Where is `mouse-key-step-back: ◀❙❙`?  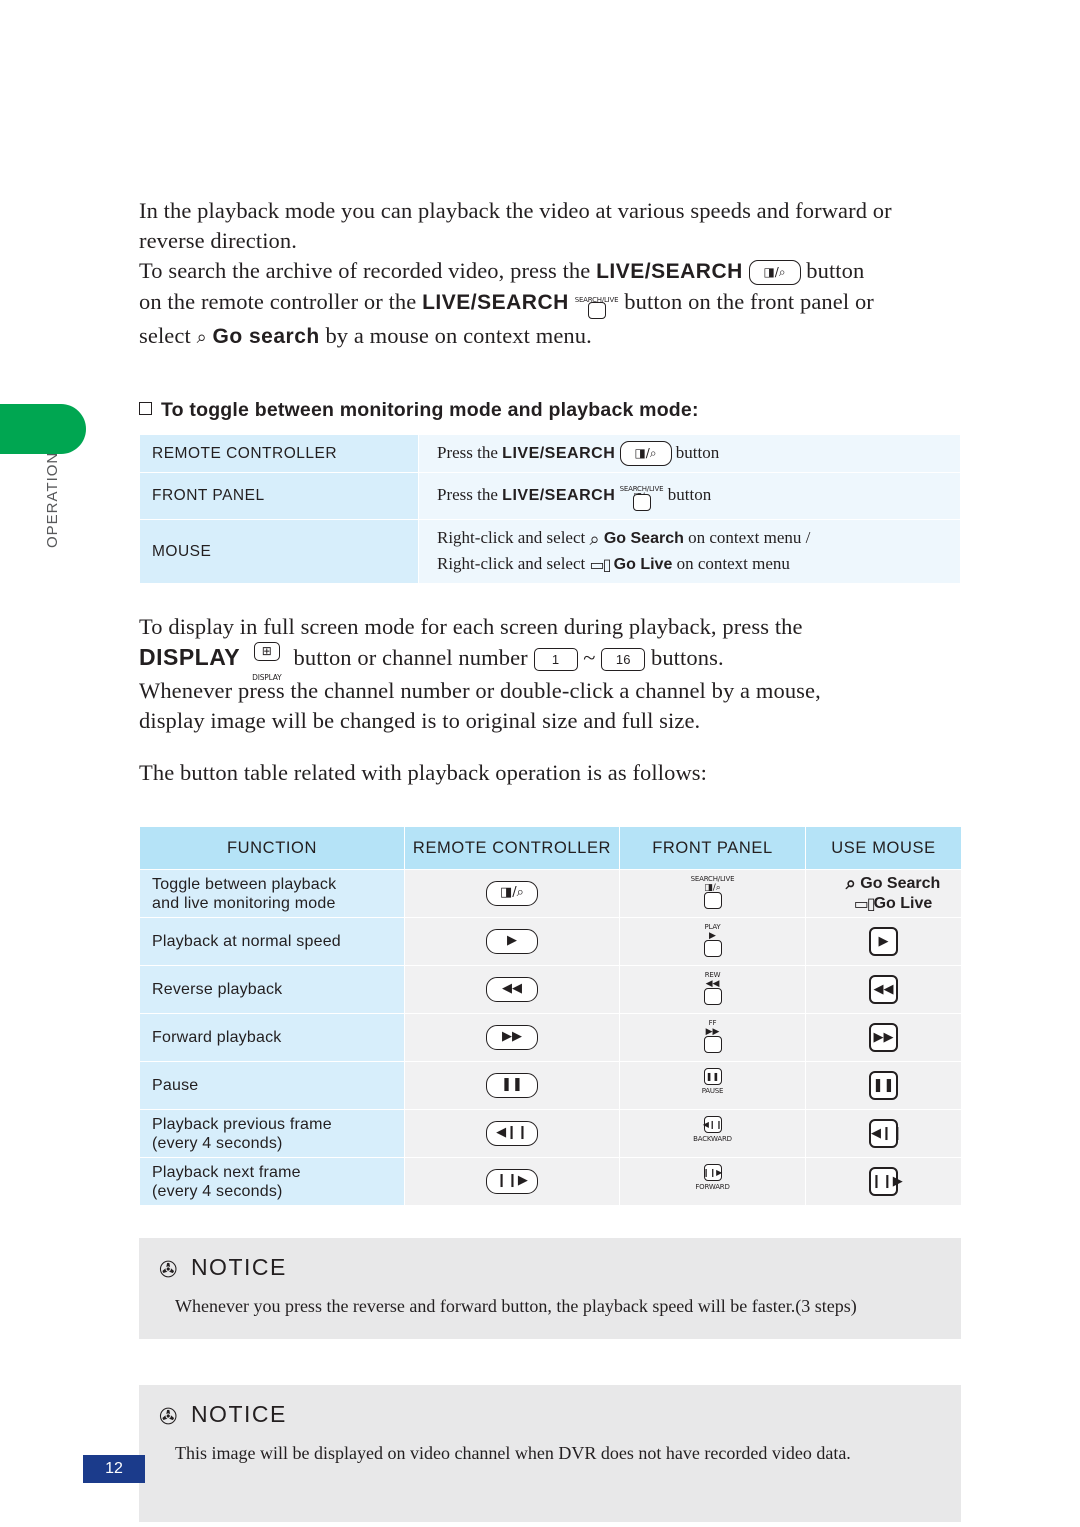 mouse-key-step-back: ◀❙❙ is located at coordinates (883, 1134).